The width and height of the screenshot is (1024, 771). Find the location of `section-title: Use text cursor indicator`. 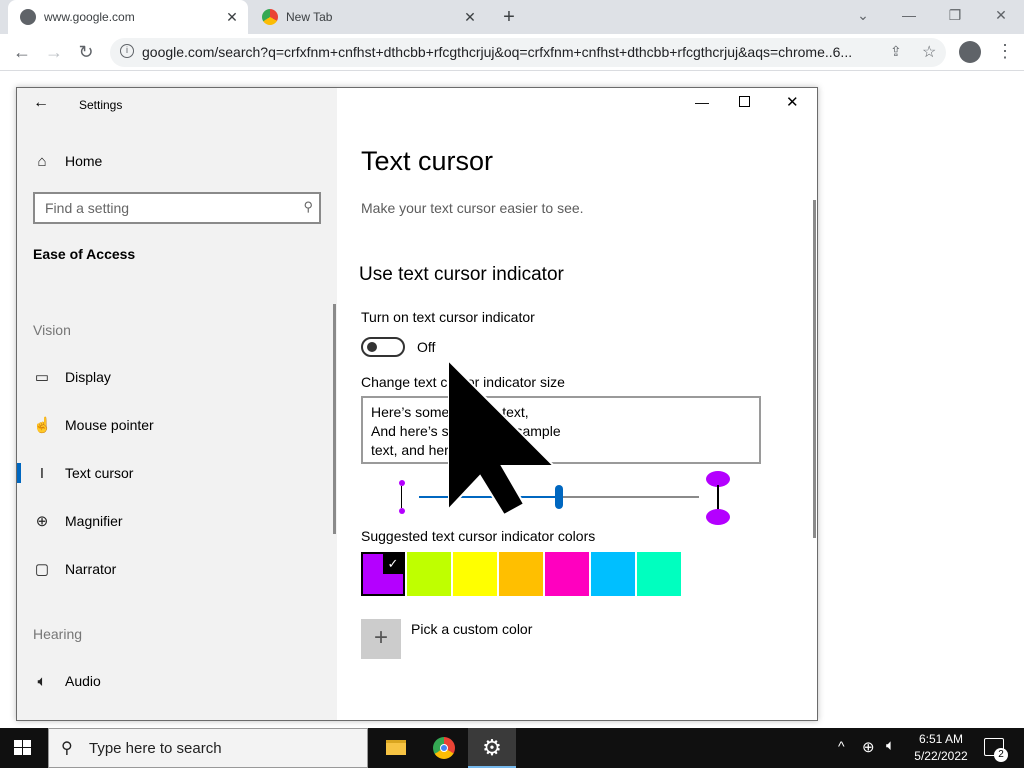

section-title: Use text cursor indicator is located at coordinates (461, 274).